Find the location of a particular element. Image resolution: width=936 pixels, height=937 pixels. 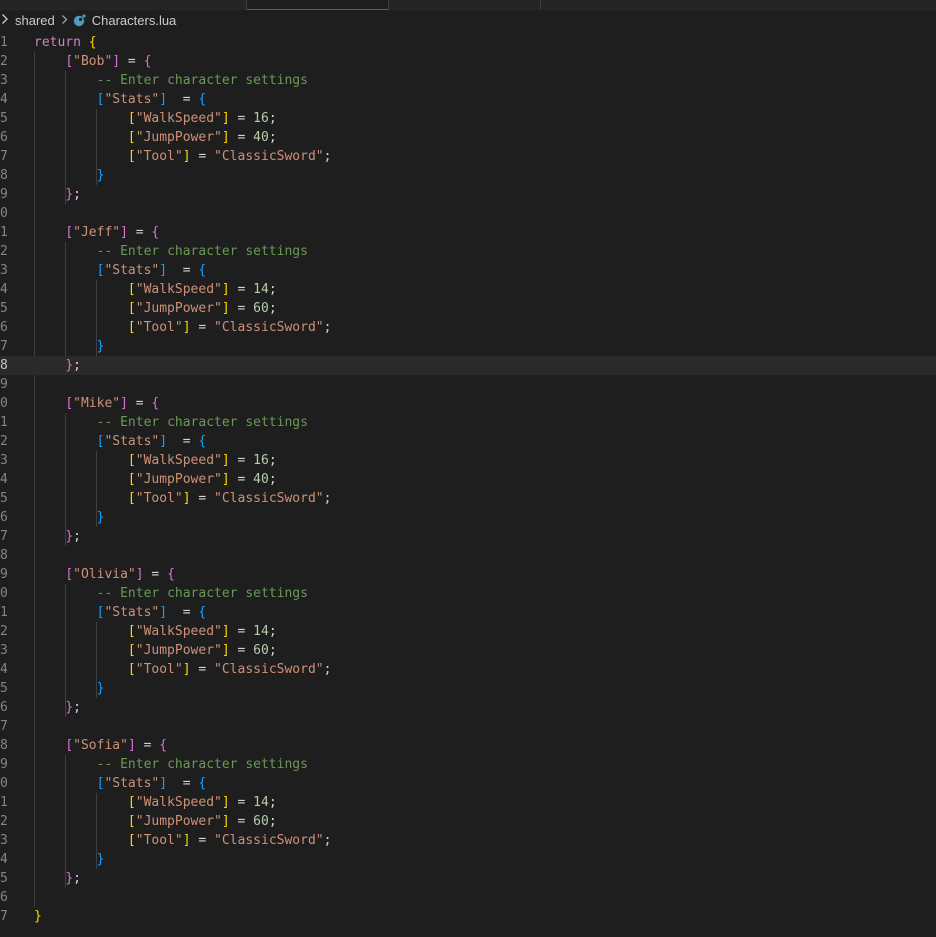

code-line: 7} is located at coordinates (468, 916).